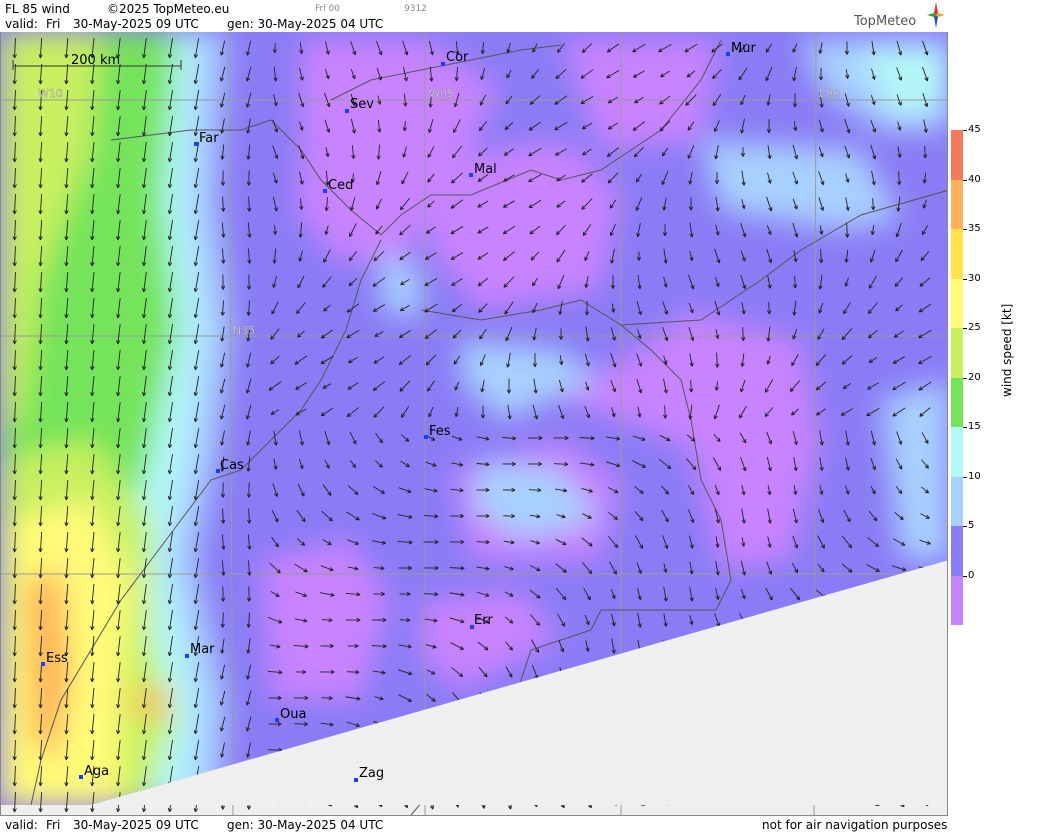 The width and height of the screenshot is (1039, 833). What do you see at coordinates (96, 771) in the screenshot?
I see `city-aga: Aga` at bounding box center [96, 771].